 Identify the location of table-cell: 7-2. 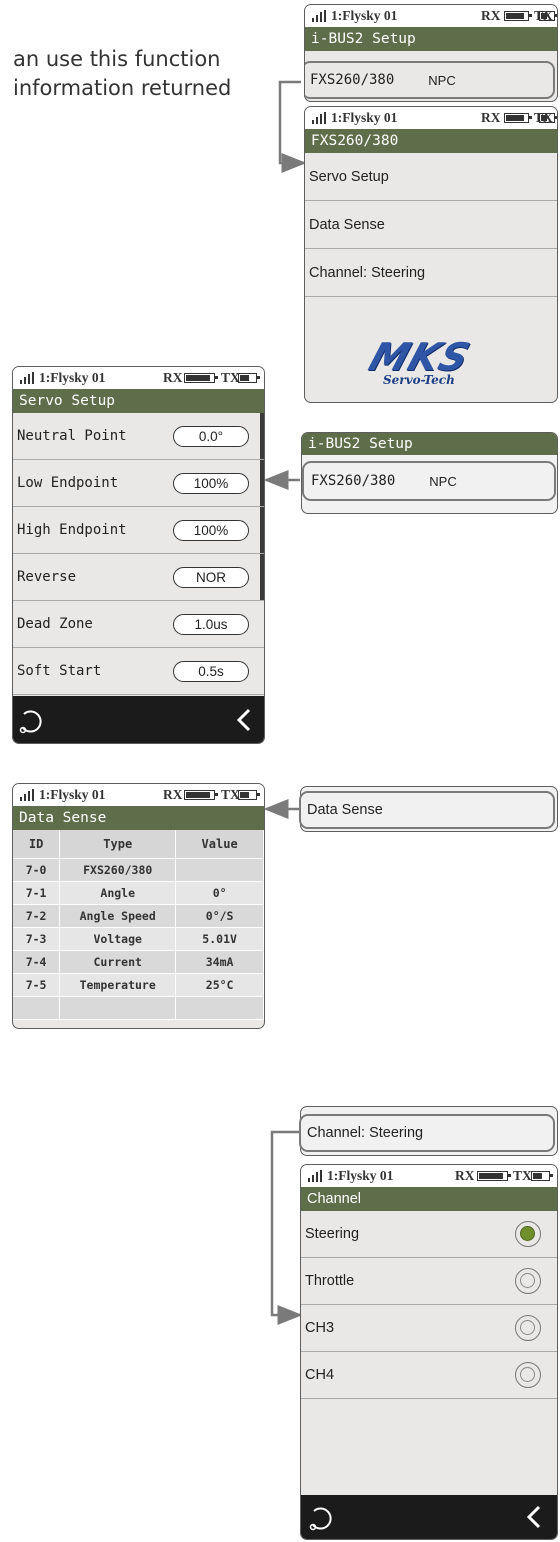
(37, 916).